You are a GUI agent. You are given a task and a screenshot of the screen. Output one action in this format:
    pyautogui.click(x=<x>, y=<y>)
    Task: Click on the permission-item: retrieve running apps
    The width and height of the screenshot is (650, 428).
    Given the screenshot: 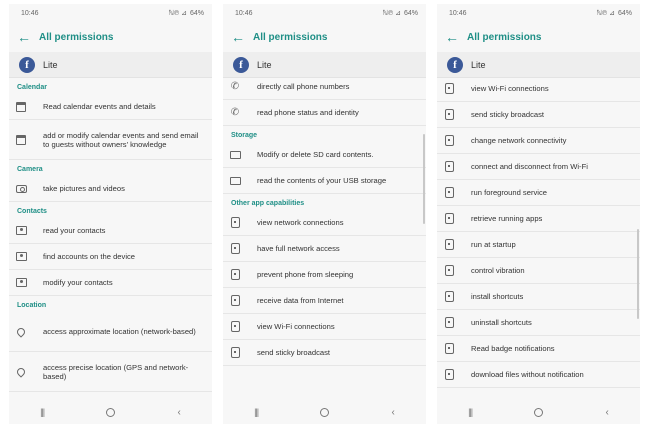 What is the action you would take?
    pyautogui.click(x=538, y=219)
    